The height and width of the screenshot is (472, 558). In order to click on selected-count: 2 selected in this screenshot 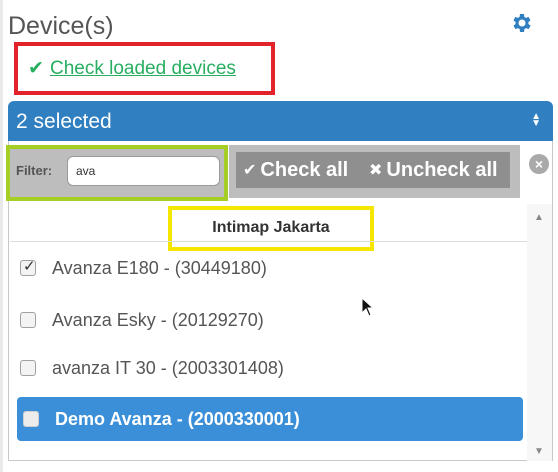, I will do `click(64, 121)`.